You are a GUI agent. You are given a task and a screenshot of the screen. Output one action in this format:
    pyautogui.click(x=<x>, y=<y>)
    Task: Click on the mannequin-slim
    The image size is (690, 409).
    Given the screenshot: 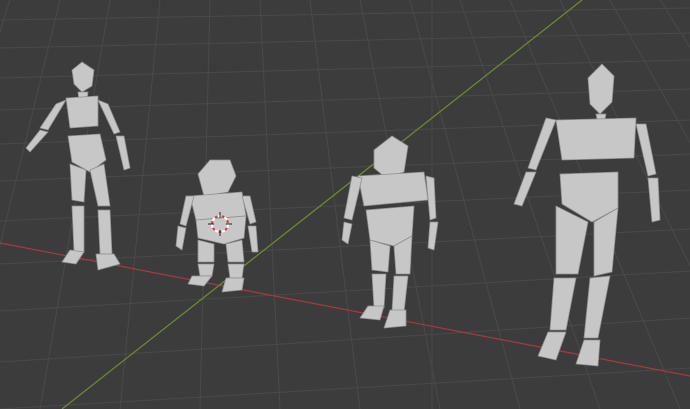 What is the action you would take?
    pyautogui.click(x=78, y=166)
    